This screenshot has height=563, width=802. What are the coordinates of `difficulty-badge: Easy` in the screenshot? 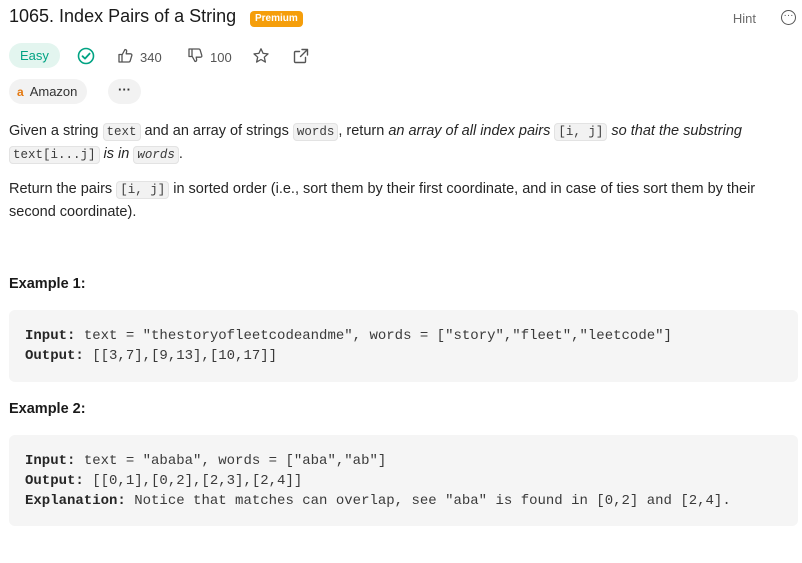 It's located at (34, 55).